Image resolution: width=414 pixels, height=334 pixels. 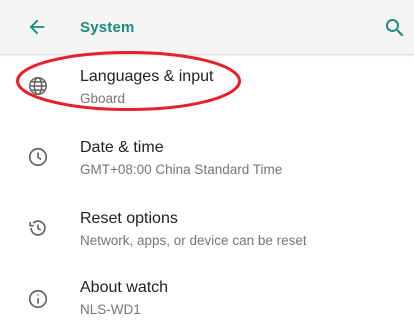 I want to click on settings-item-summary: Network, apps, or device can be reset, so click(x=193, y=240).